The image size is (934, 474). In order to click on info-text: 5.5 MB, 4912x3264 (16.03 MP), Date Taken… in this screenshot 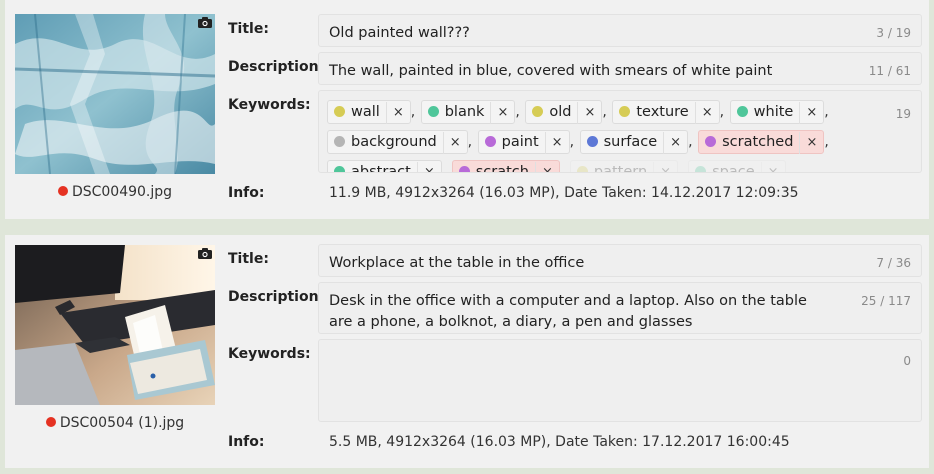, I will do `click(559, 442)`.